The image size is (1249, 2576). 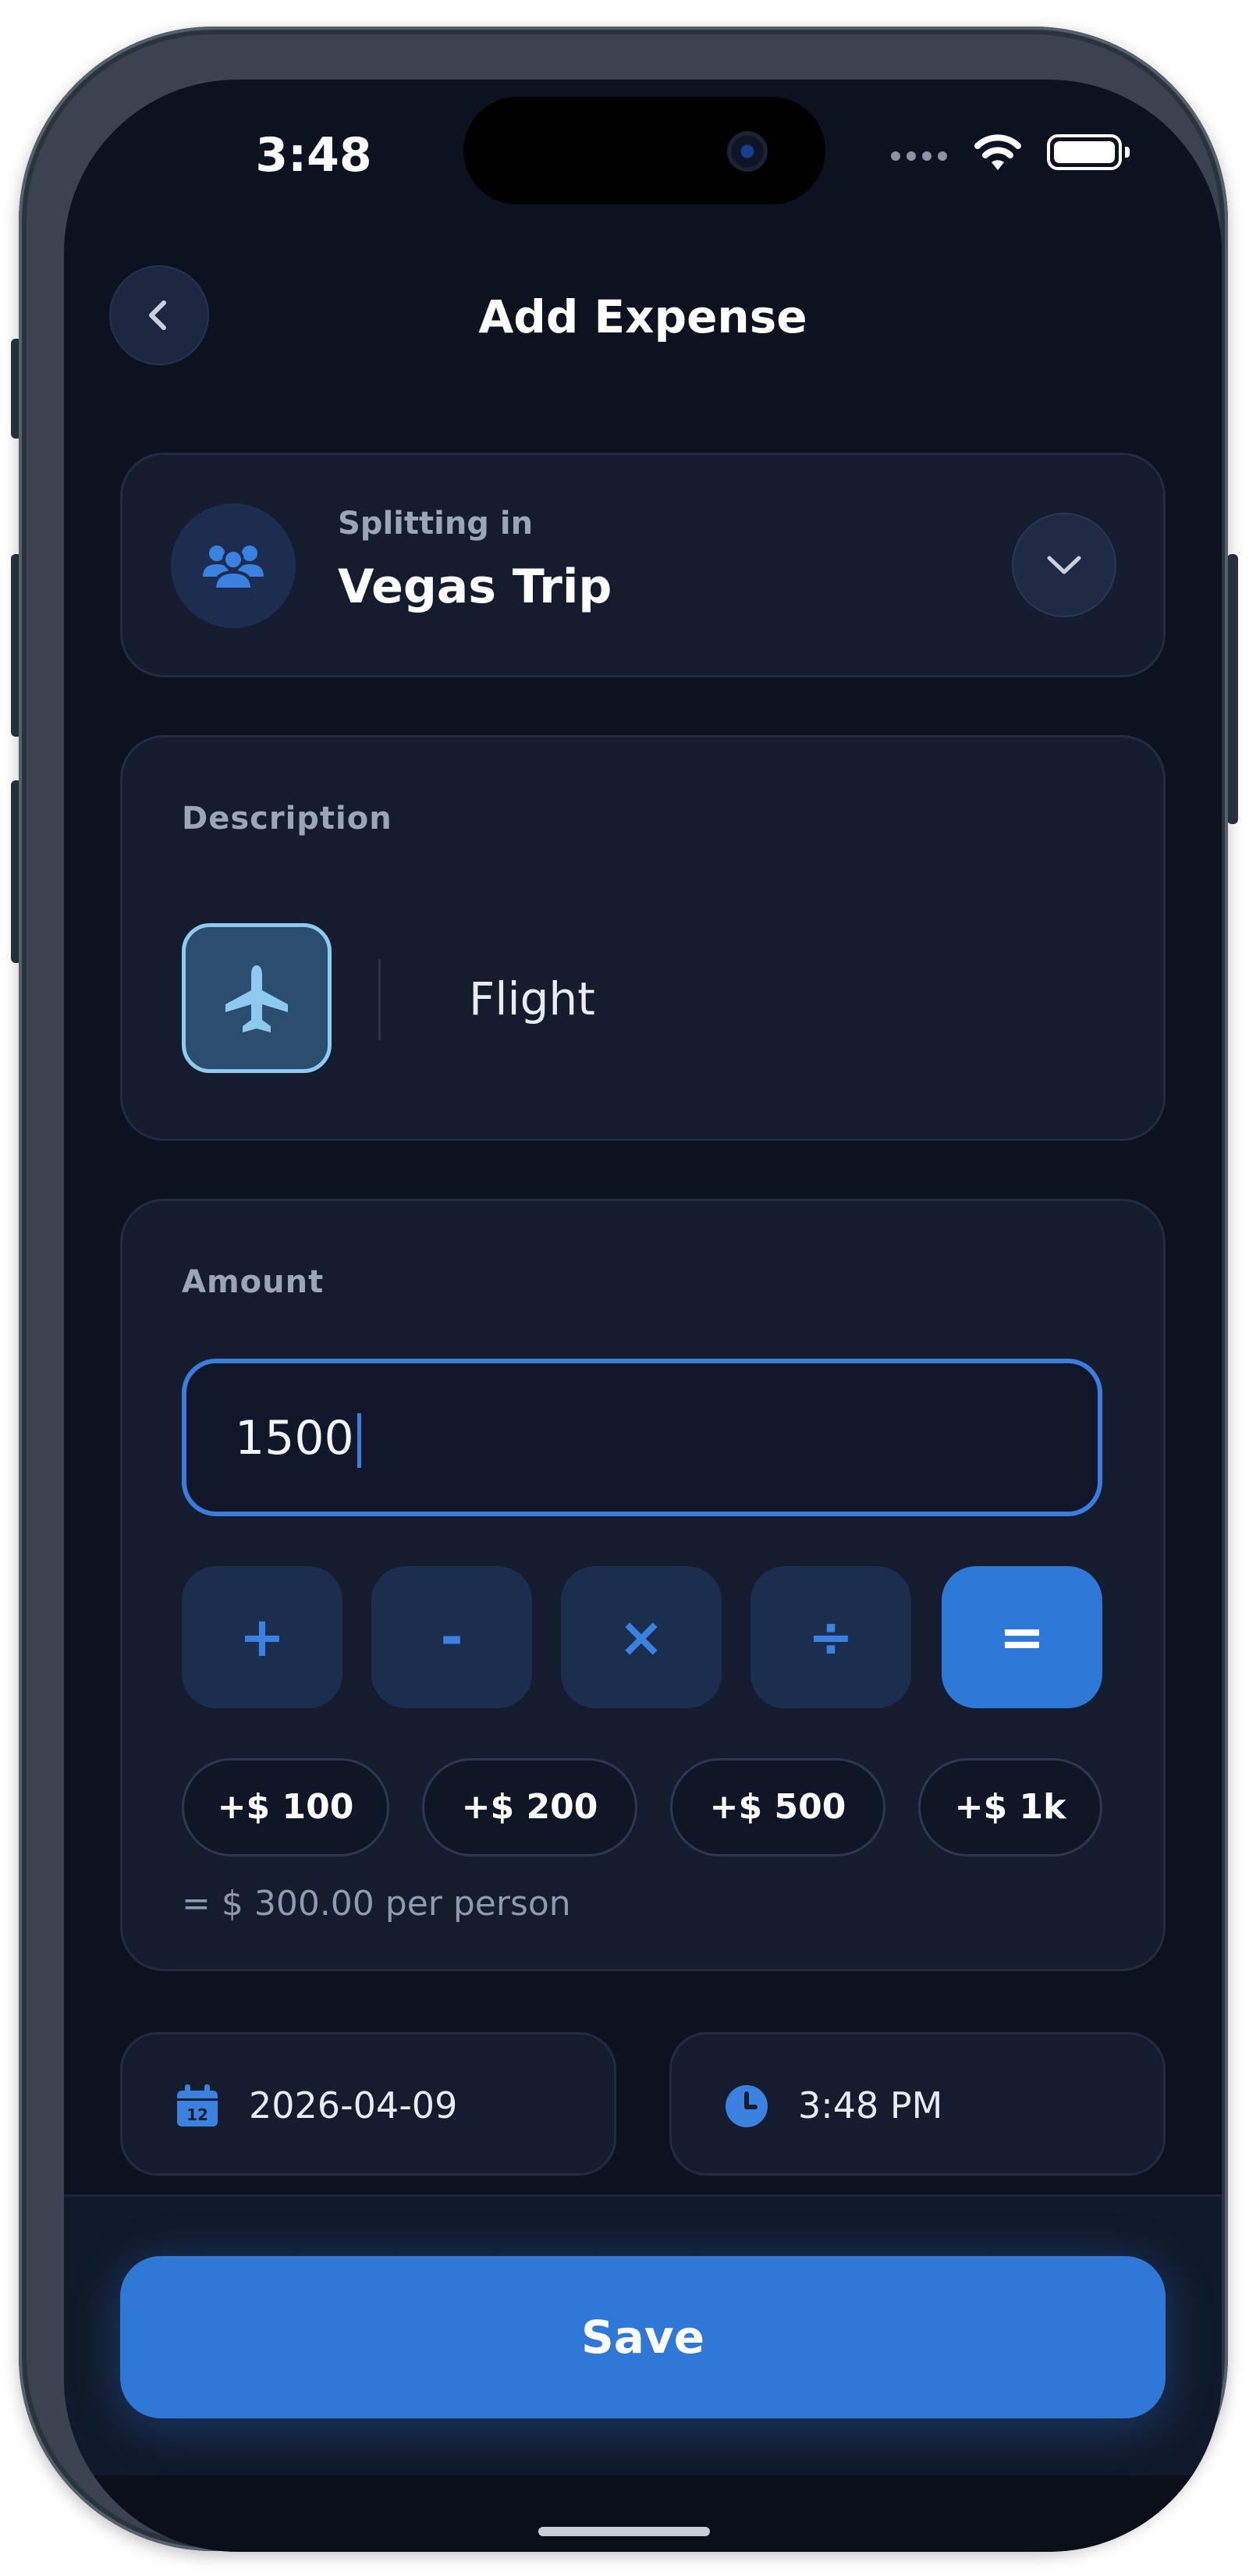 I want to click on time-picker: 3:48 PM, so click(x=917, y=2104).